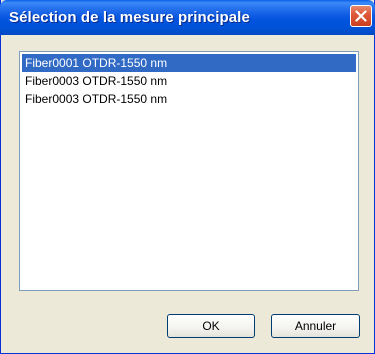 The image size is (375, 354). I want to click on list-item: Fiber0001 OTDR-1550 nm, so click(189, 63).